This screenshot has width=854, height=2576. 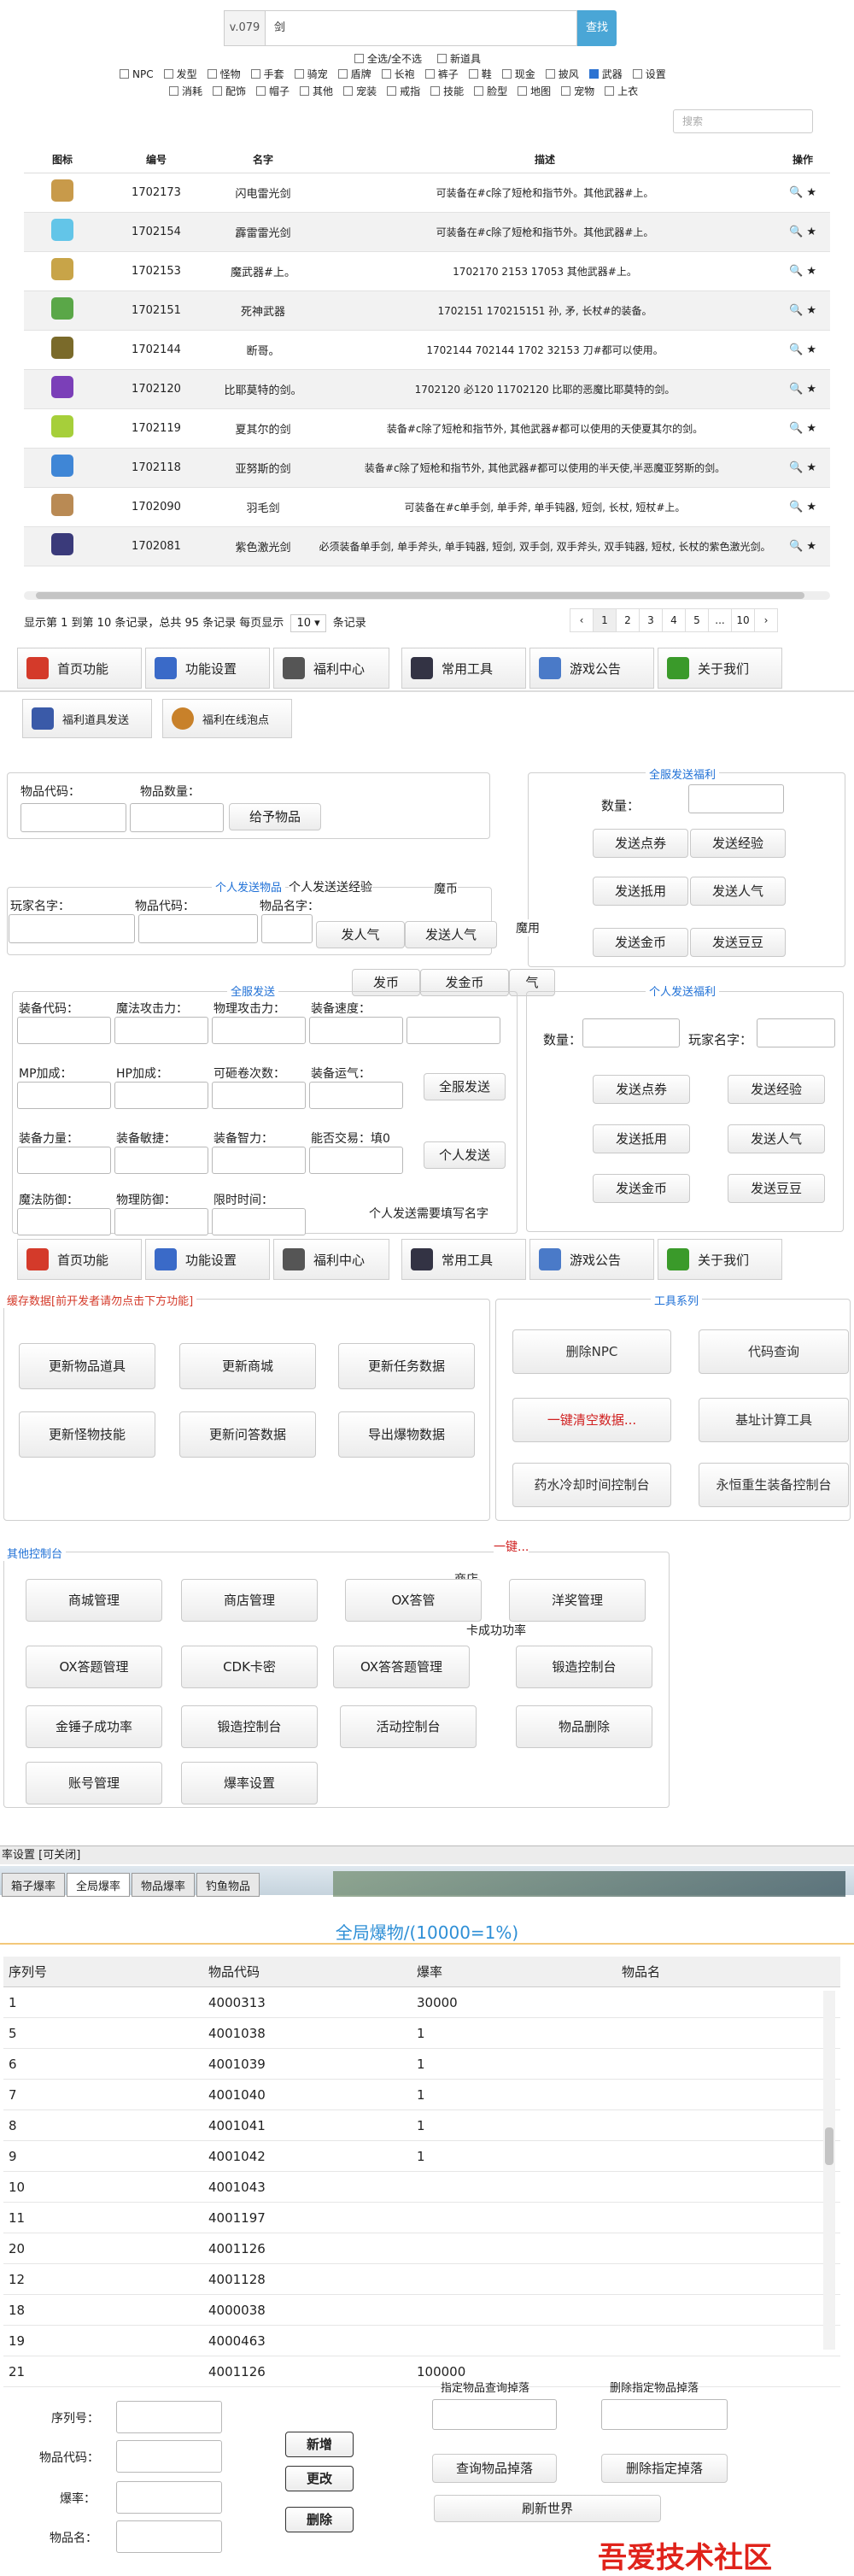 I want to click on rate-tab-0: 箱子爆率, so click(x=34, y=1885).